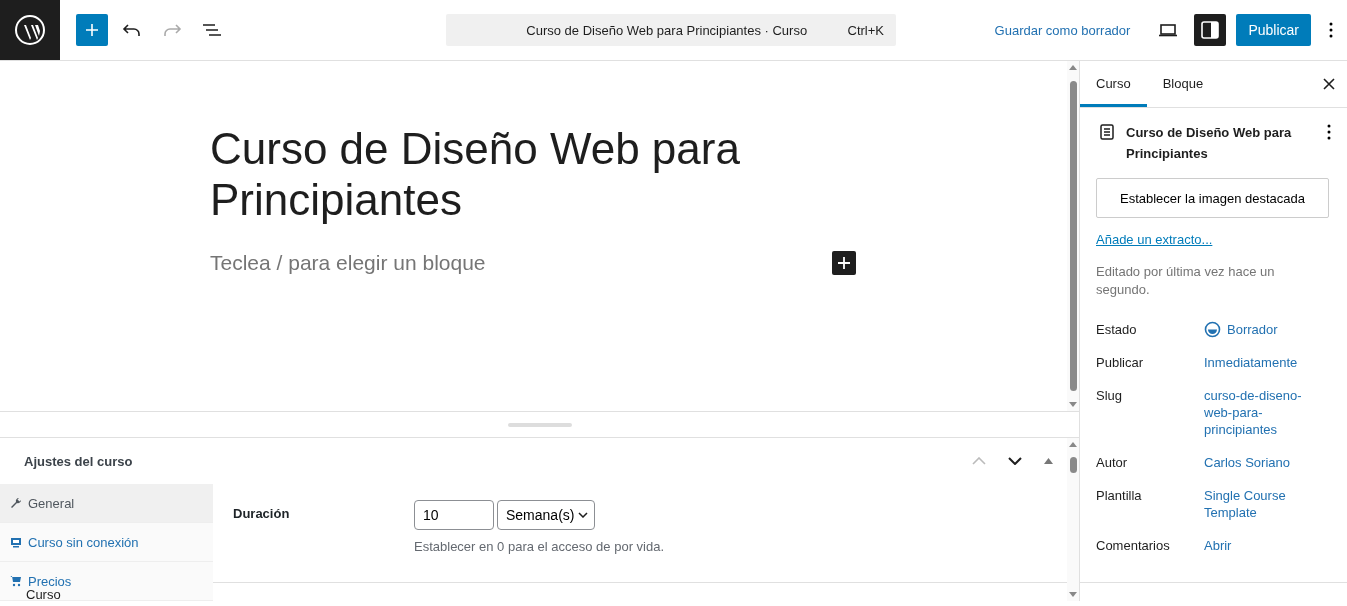 Image resolution: width=1347 pixels, height=606 pixels. I want to click on setting-link: Carlos Soriano, so click(1267, 462).